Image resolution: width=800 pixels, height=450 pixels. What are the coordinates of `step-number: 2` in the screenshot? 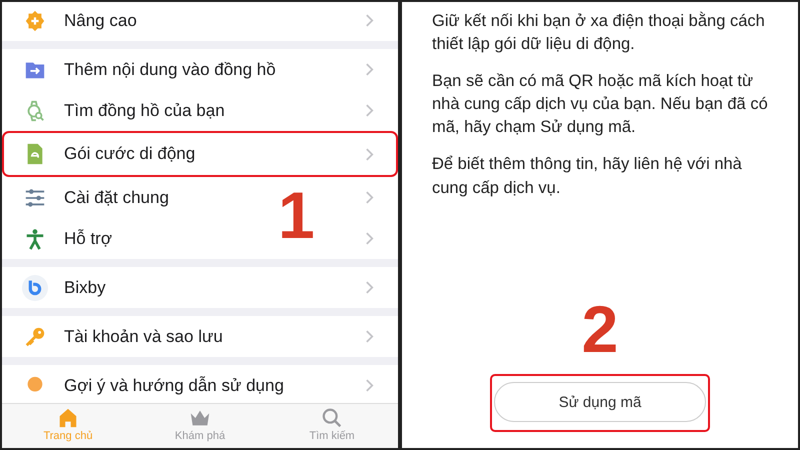 It's located at (600, 329).